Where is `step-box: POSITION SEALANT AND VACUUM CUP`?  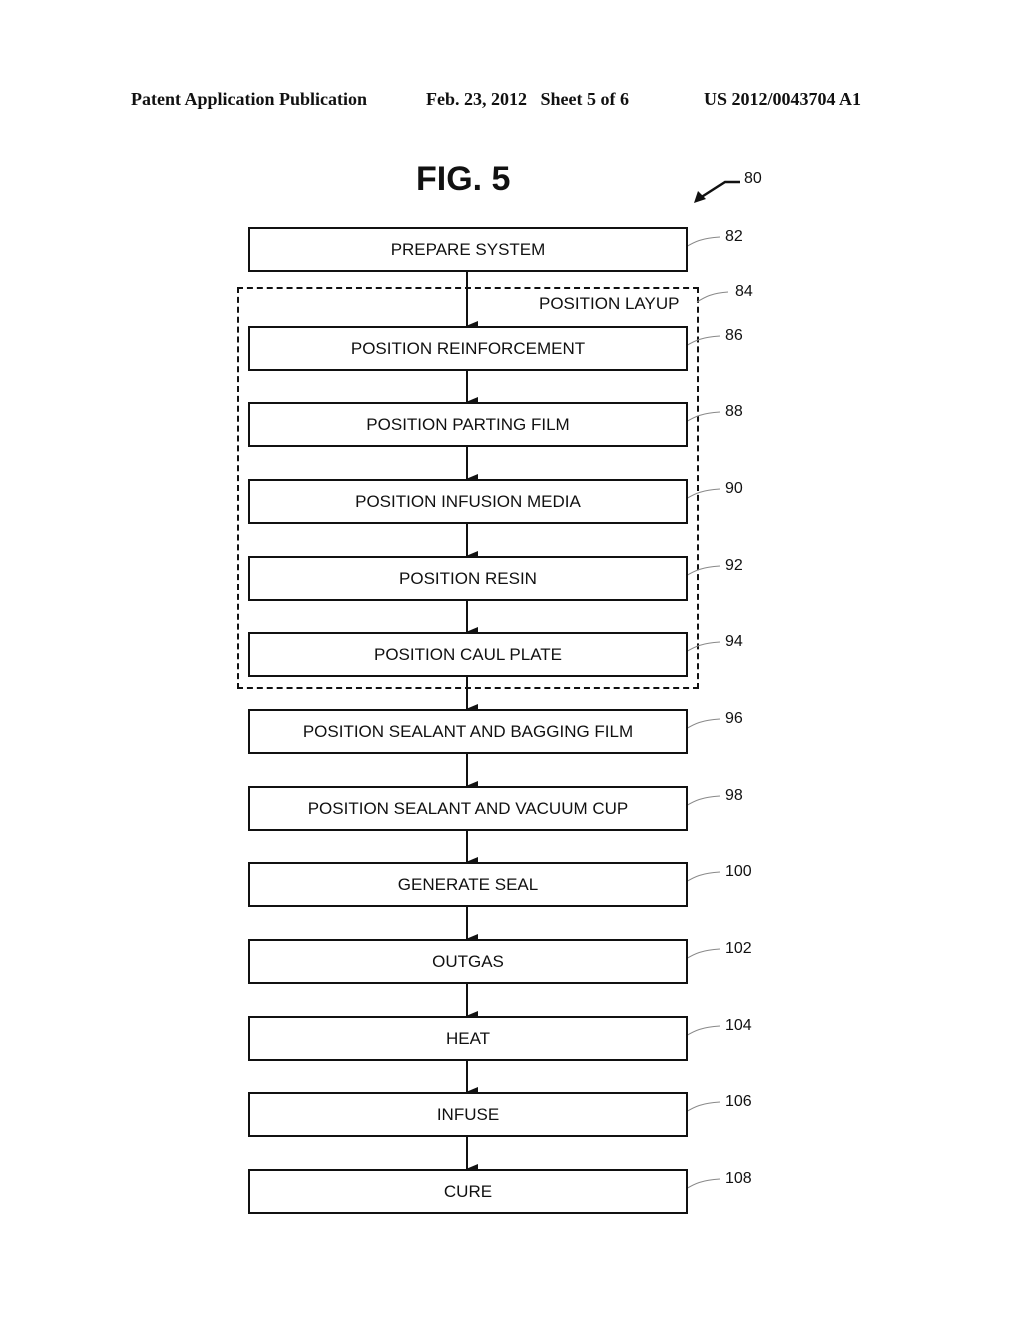
step-box: POSITION SEALANT AND VACUUM CUP is located at coordinates (468, 808).